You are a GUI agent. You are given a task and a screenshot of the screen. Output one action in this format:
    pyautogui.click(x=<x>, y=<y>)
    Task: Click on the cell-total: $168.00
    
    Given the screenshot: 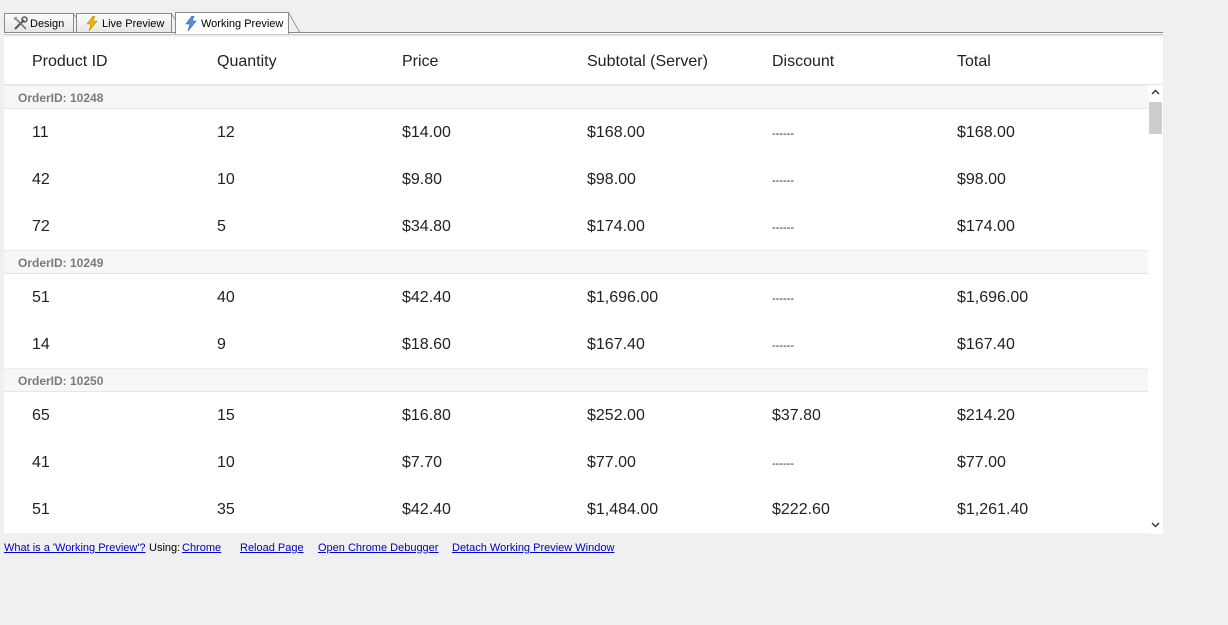 What is the action you would take?
    pyautogui.click(x=986, y=132)
    